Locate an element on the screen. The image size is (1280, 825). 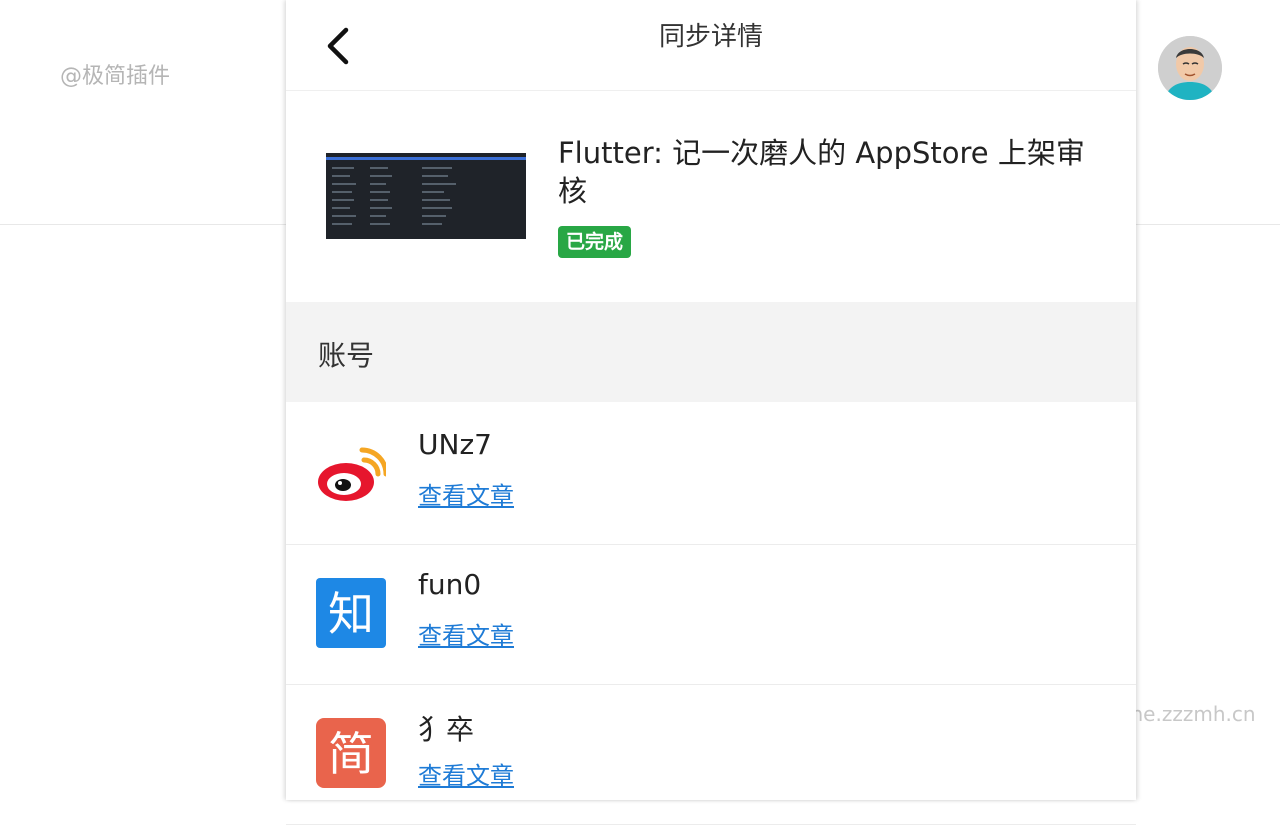
accounts-section-header: 账号 is located at coordinates (711, 352).